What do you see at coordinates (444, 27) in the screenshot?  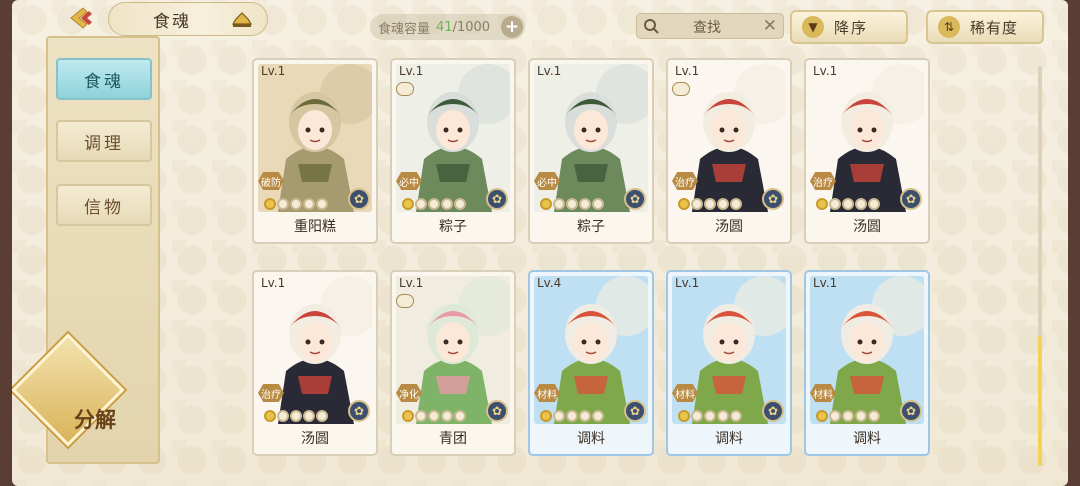 I see `capacity-current: 41` at bounding box center [444, 27].